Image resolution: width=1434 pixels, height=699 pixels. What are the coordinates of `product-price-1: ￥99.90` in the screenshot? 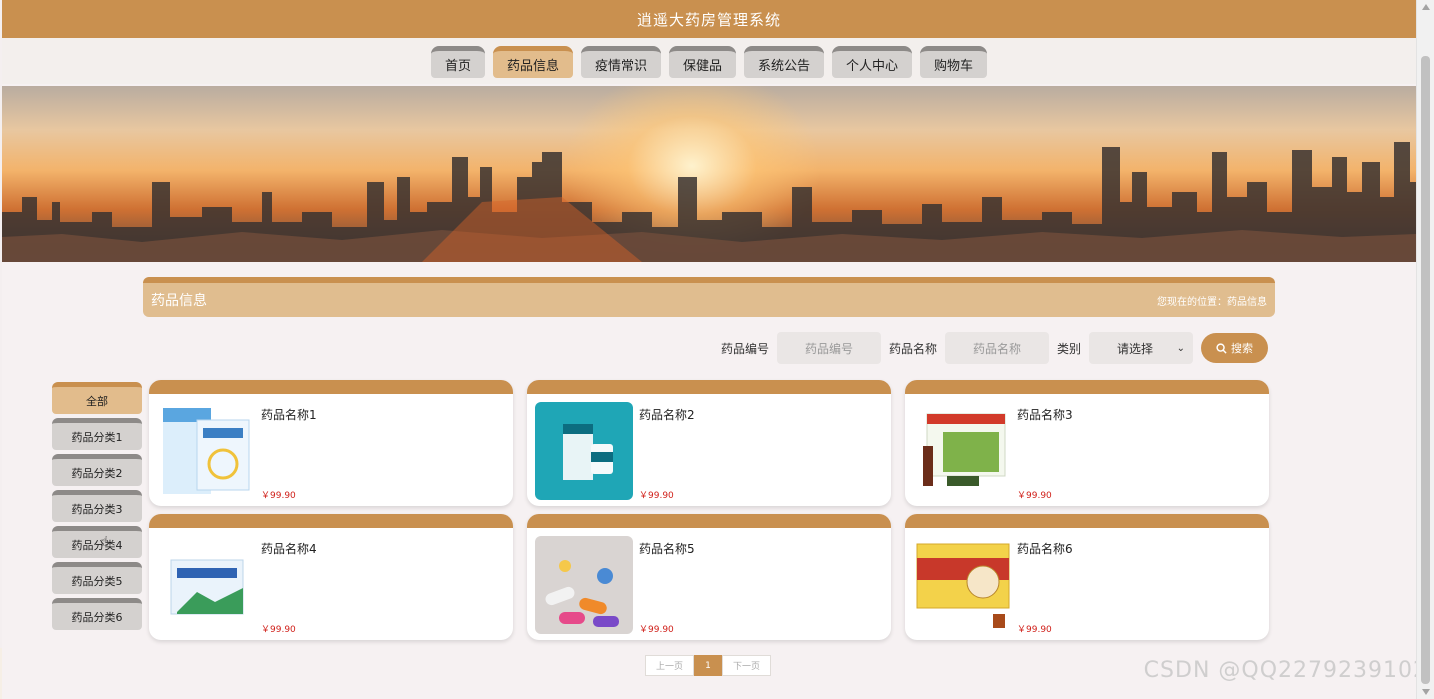 It's located at (278, 496).